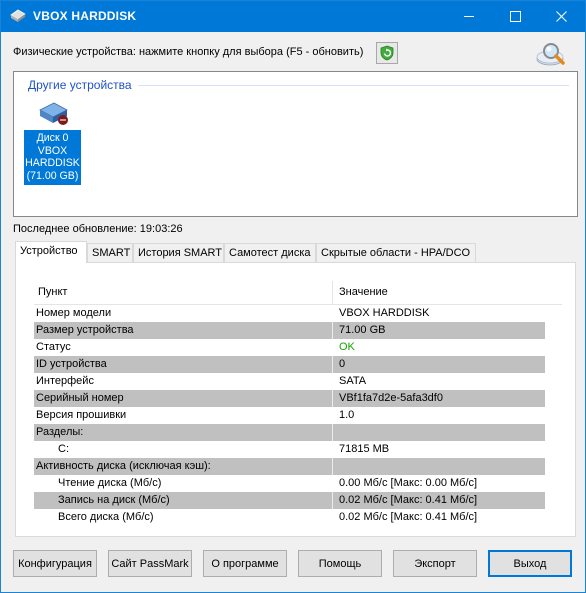 The width and height of the screenshot is (586, 593). Describe the element at coordinates (150, 563) in the screenshot. I see `passmark-site-button: Сайт PassMark` at that location.